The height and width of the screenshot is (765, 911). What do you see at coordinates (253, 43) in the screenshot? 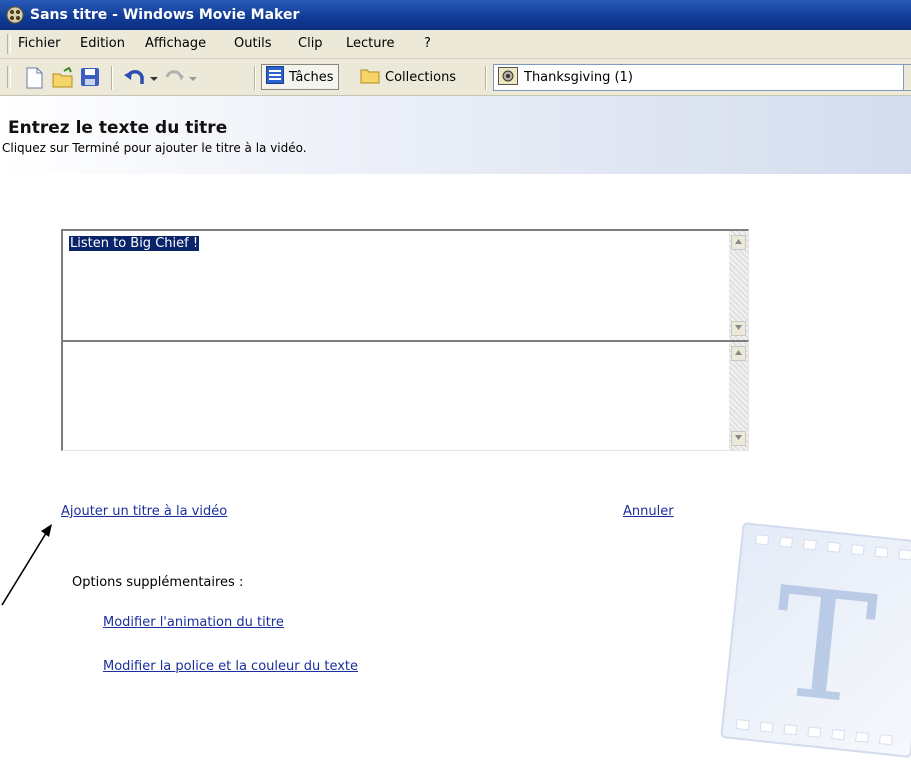
I see `menu-outils: Outils` at bounding box center [253, 43].